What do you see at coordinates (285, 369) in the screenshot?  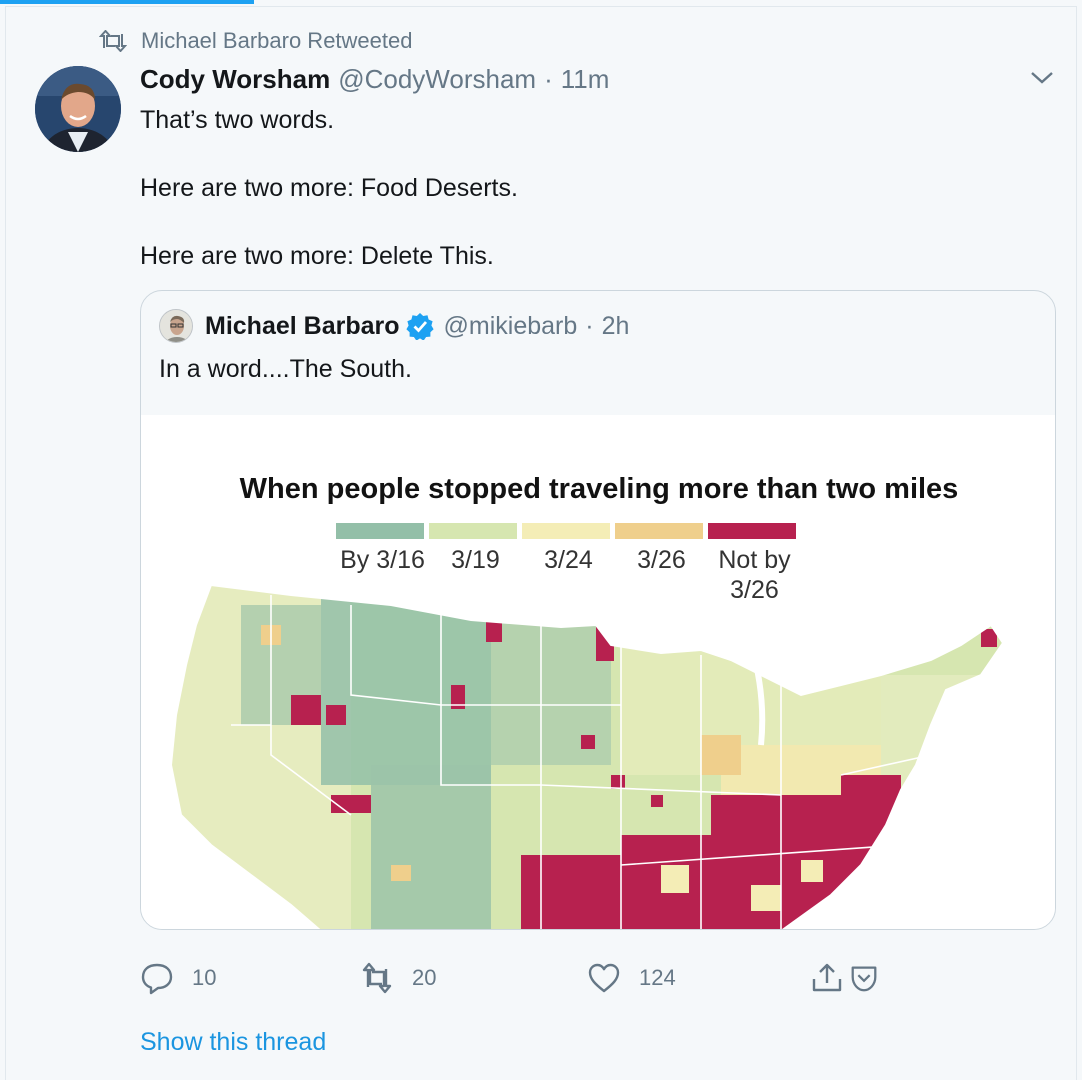 I see `quoted-tweet-text: In a word....The South.` at bounding box center [285, 369].